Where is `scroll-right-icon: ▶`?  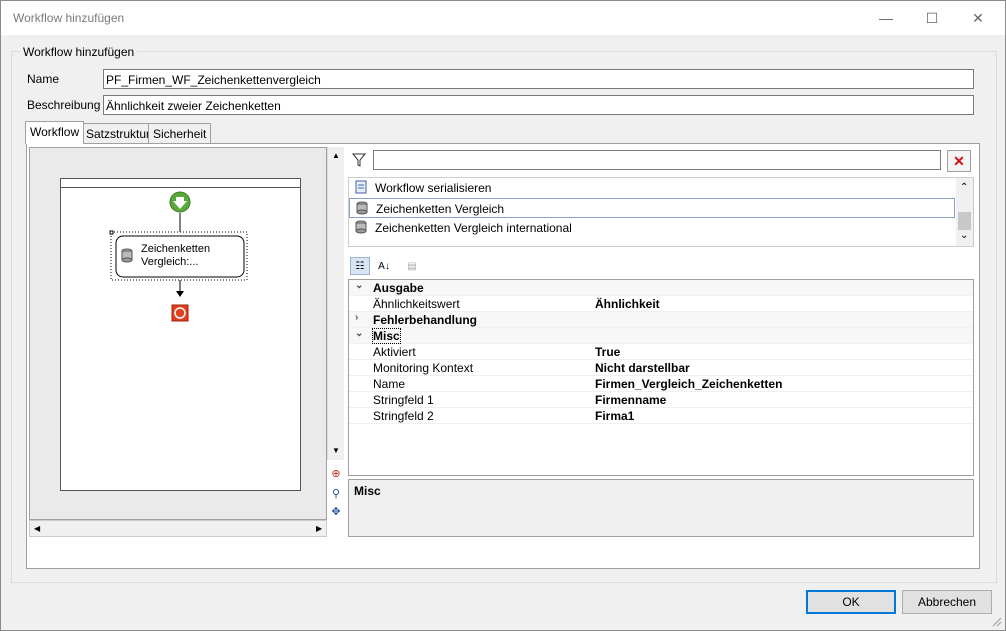 scroll-right-icon: ▶ is located at coordinates (319, 528).